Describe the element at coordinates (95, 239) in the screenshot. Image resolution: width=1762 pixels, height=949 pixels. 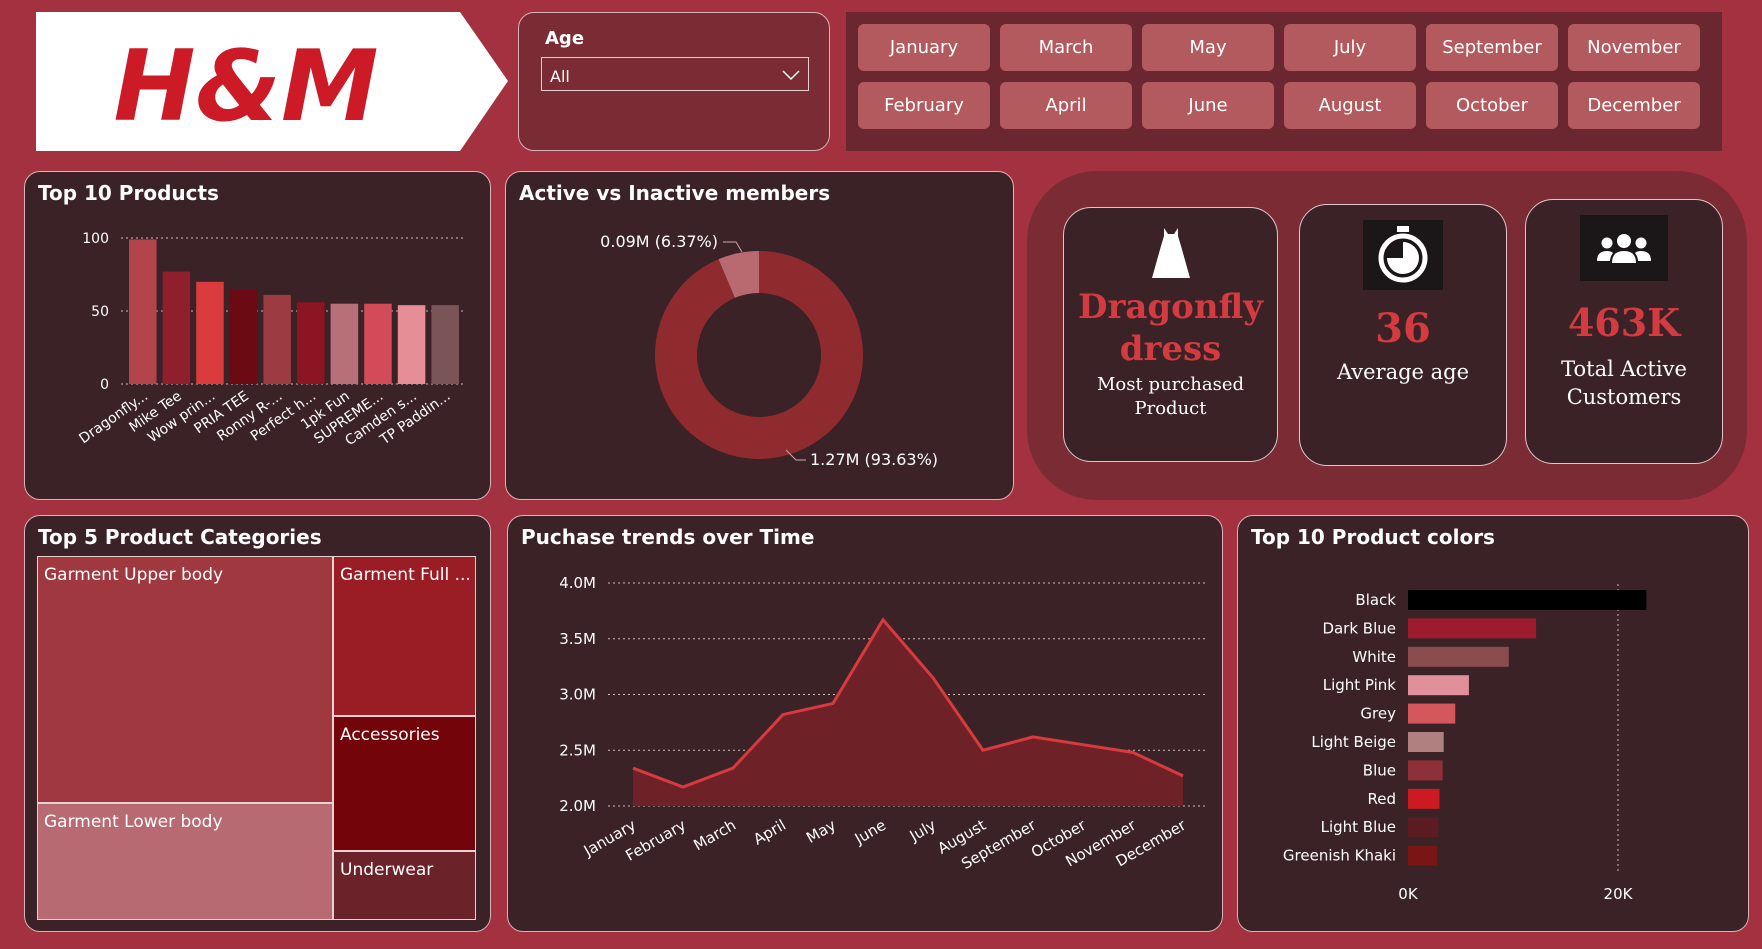
I see `y-tick-label: 100` at that location.